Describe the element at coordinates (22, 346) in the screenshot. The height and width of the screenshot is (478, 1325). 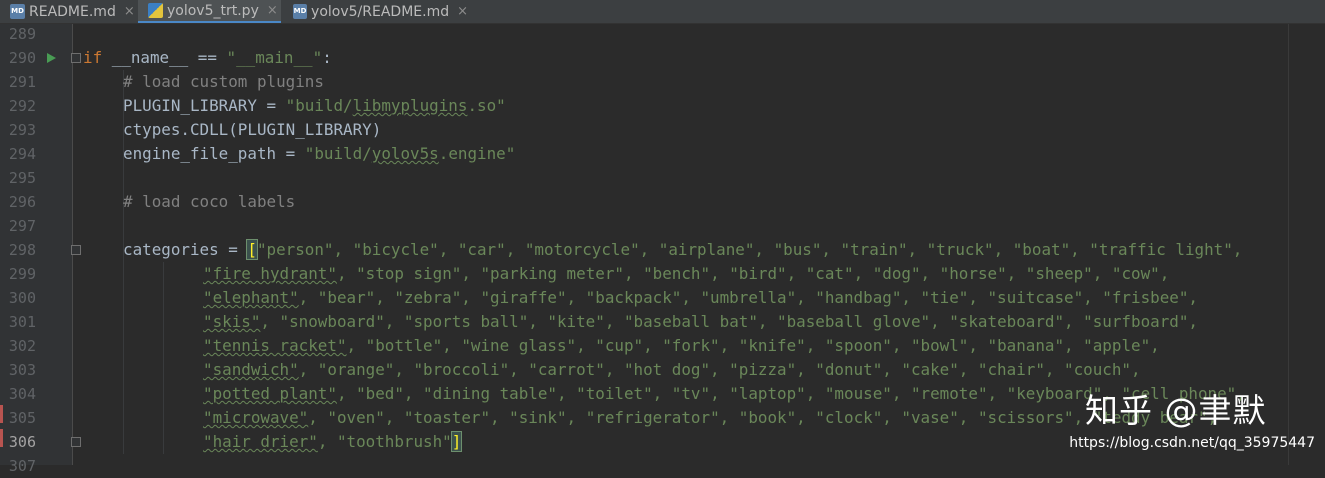
I see `line-number: 302` at that location.